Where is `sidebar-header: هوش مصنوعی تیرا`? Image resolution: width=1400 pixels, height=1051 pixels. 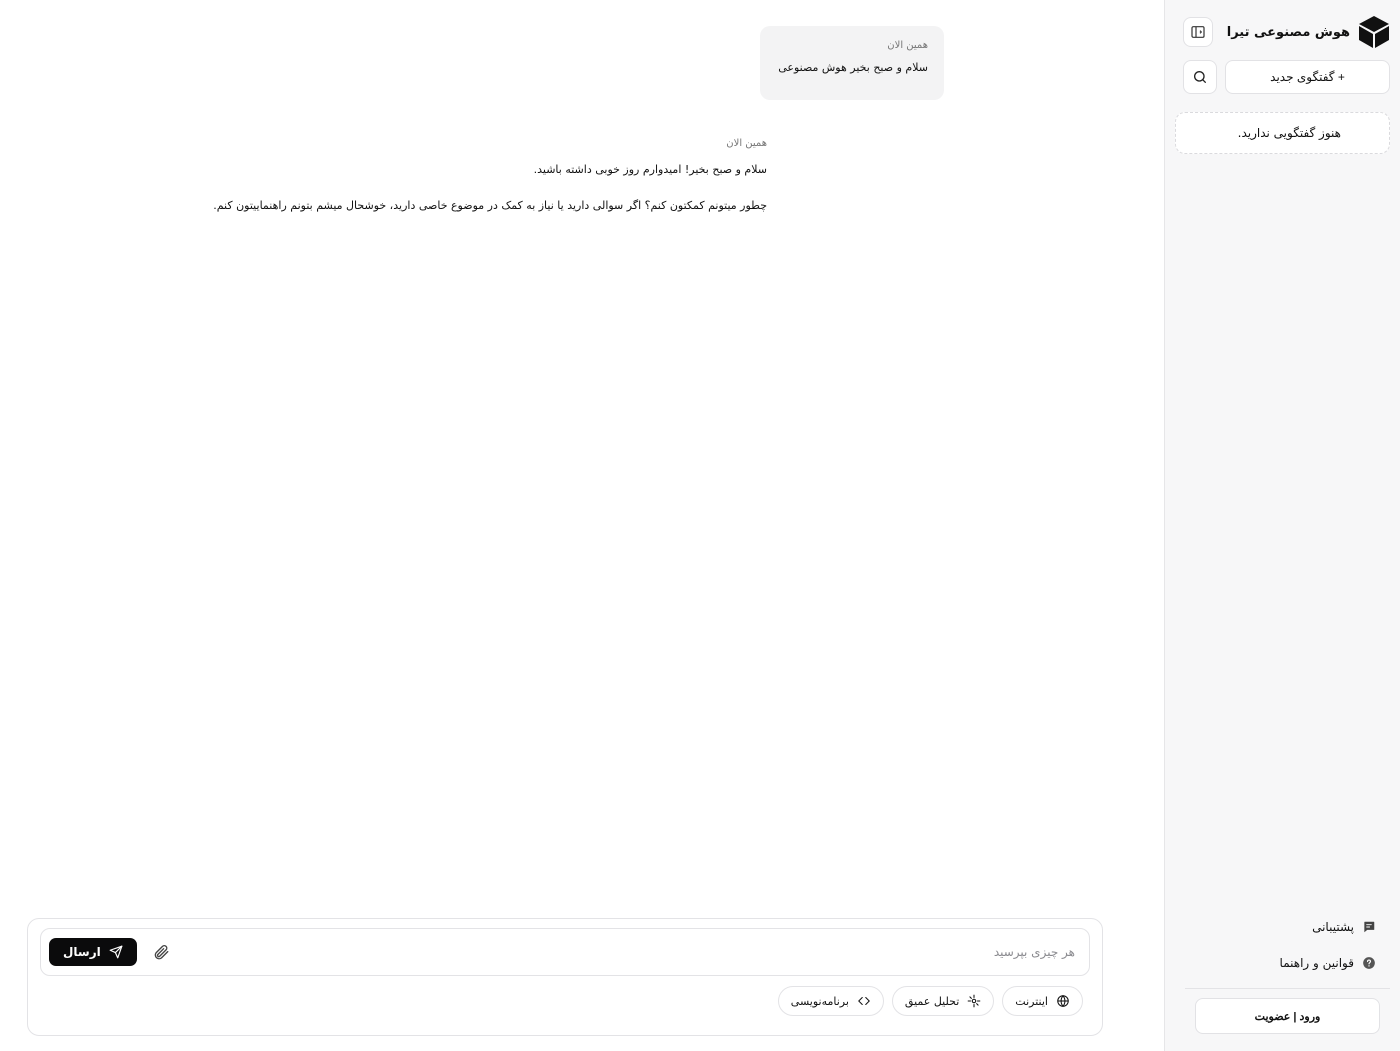 sidebar-header: هوش مصنوعی تیرا is located at coordinates (1286, 32).